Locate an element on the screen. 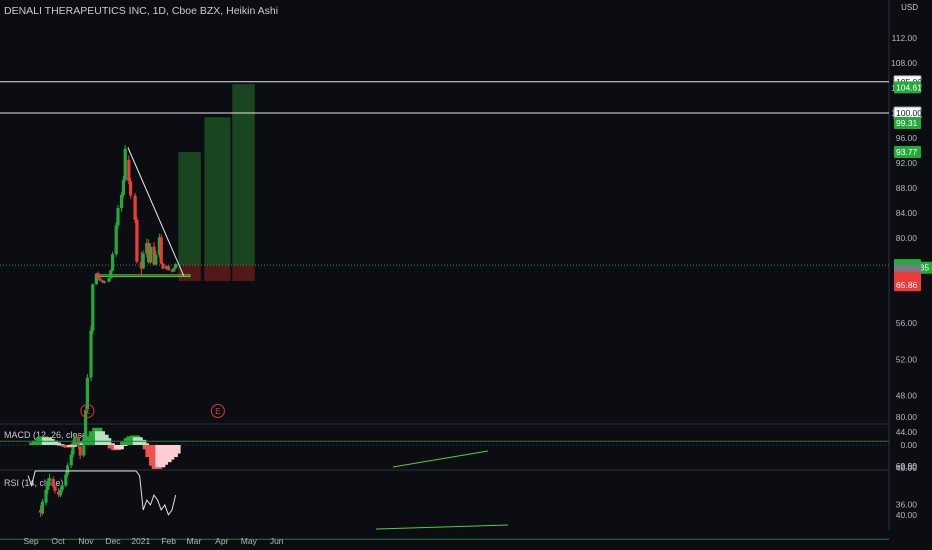 The height and width of the screenshot is (550, 932). time-axis-label: Dec is located at coordinates (113, 541).